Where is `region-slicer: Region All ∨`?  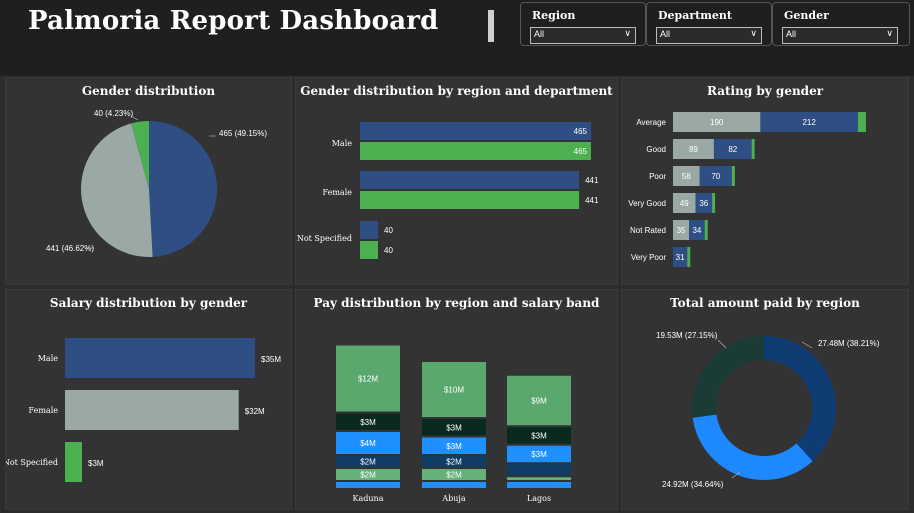 region-slicer: Region All ∨ is located at coordinates (583, 24).